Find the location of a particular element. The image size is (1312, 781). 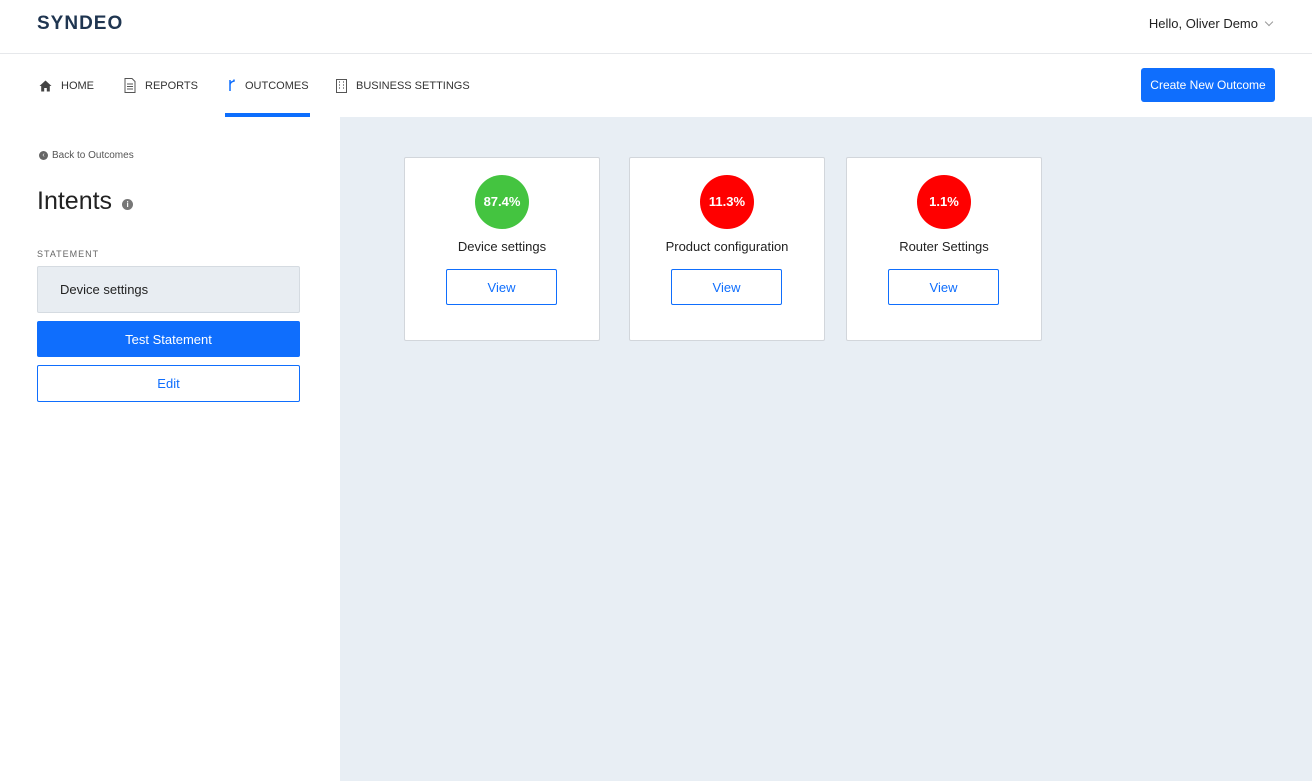

page-title: Intents i is located at coordinates (85, 201).